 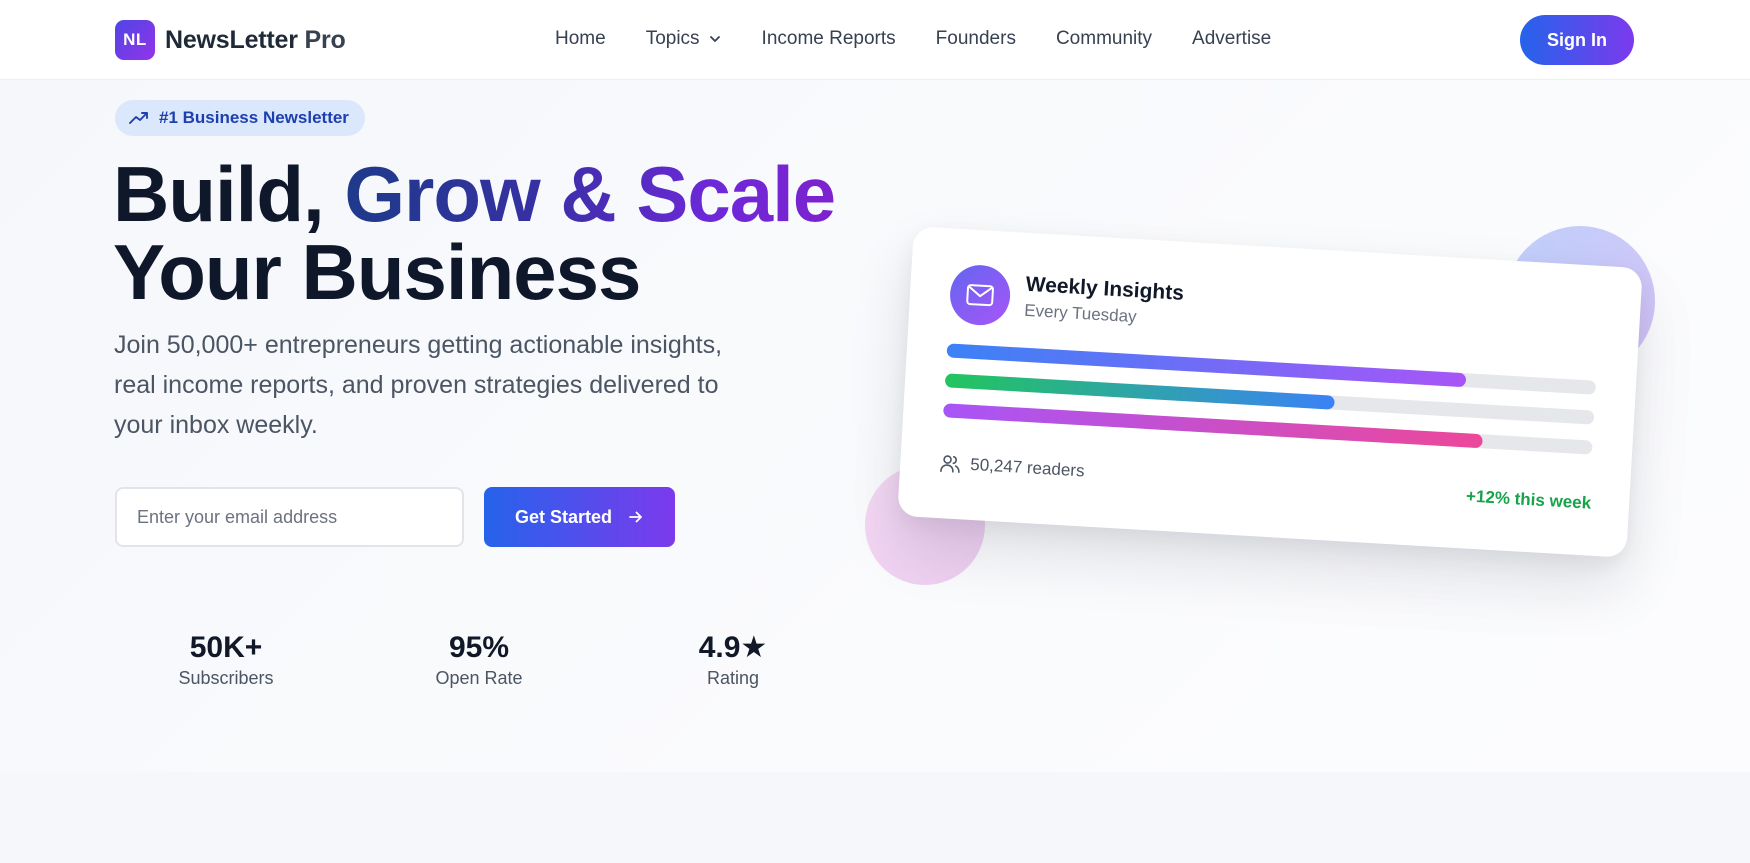 What do you see at coordinates (1080, 313) in the screenshot?
I see `card-subtitle: Every Tuesday` at bounding box center [1080, 313].